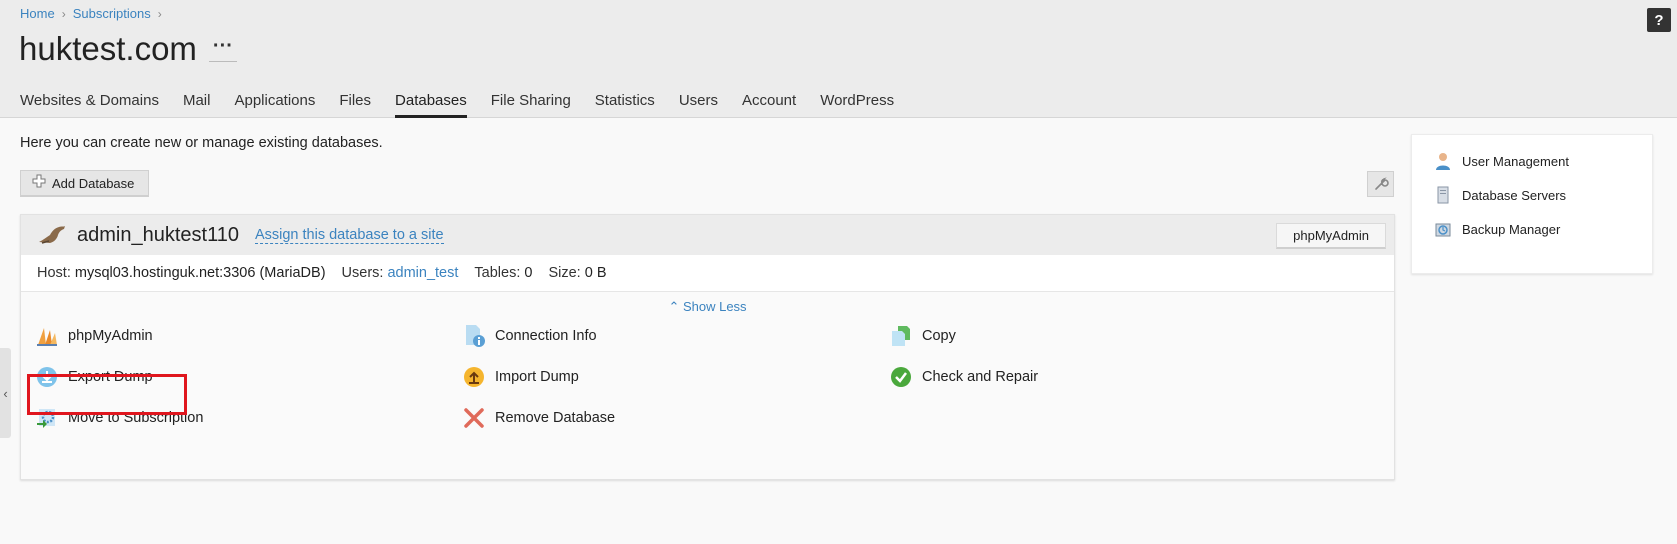  What do you see at coordinates (564, 273) in the screenshot?
I see `size-label: Size:` at bounding box center [564, 273].